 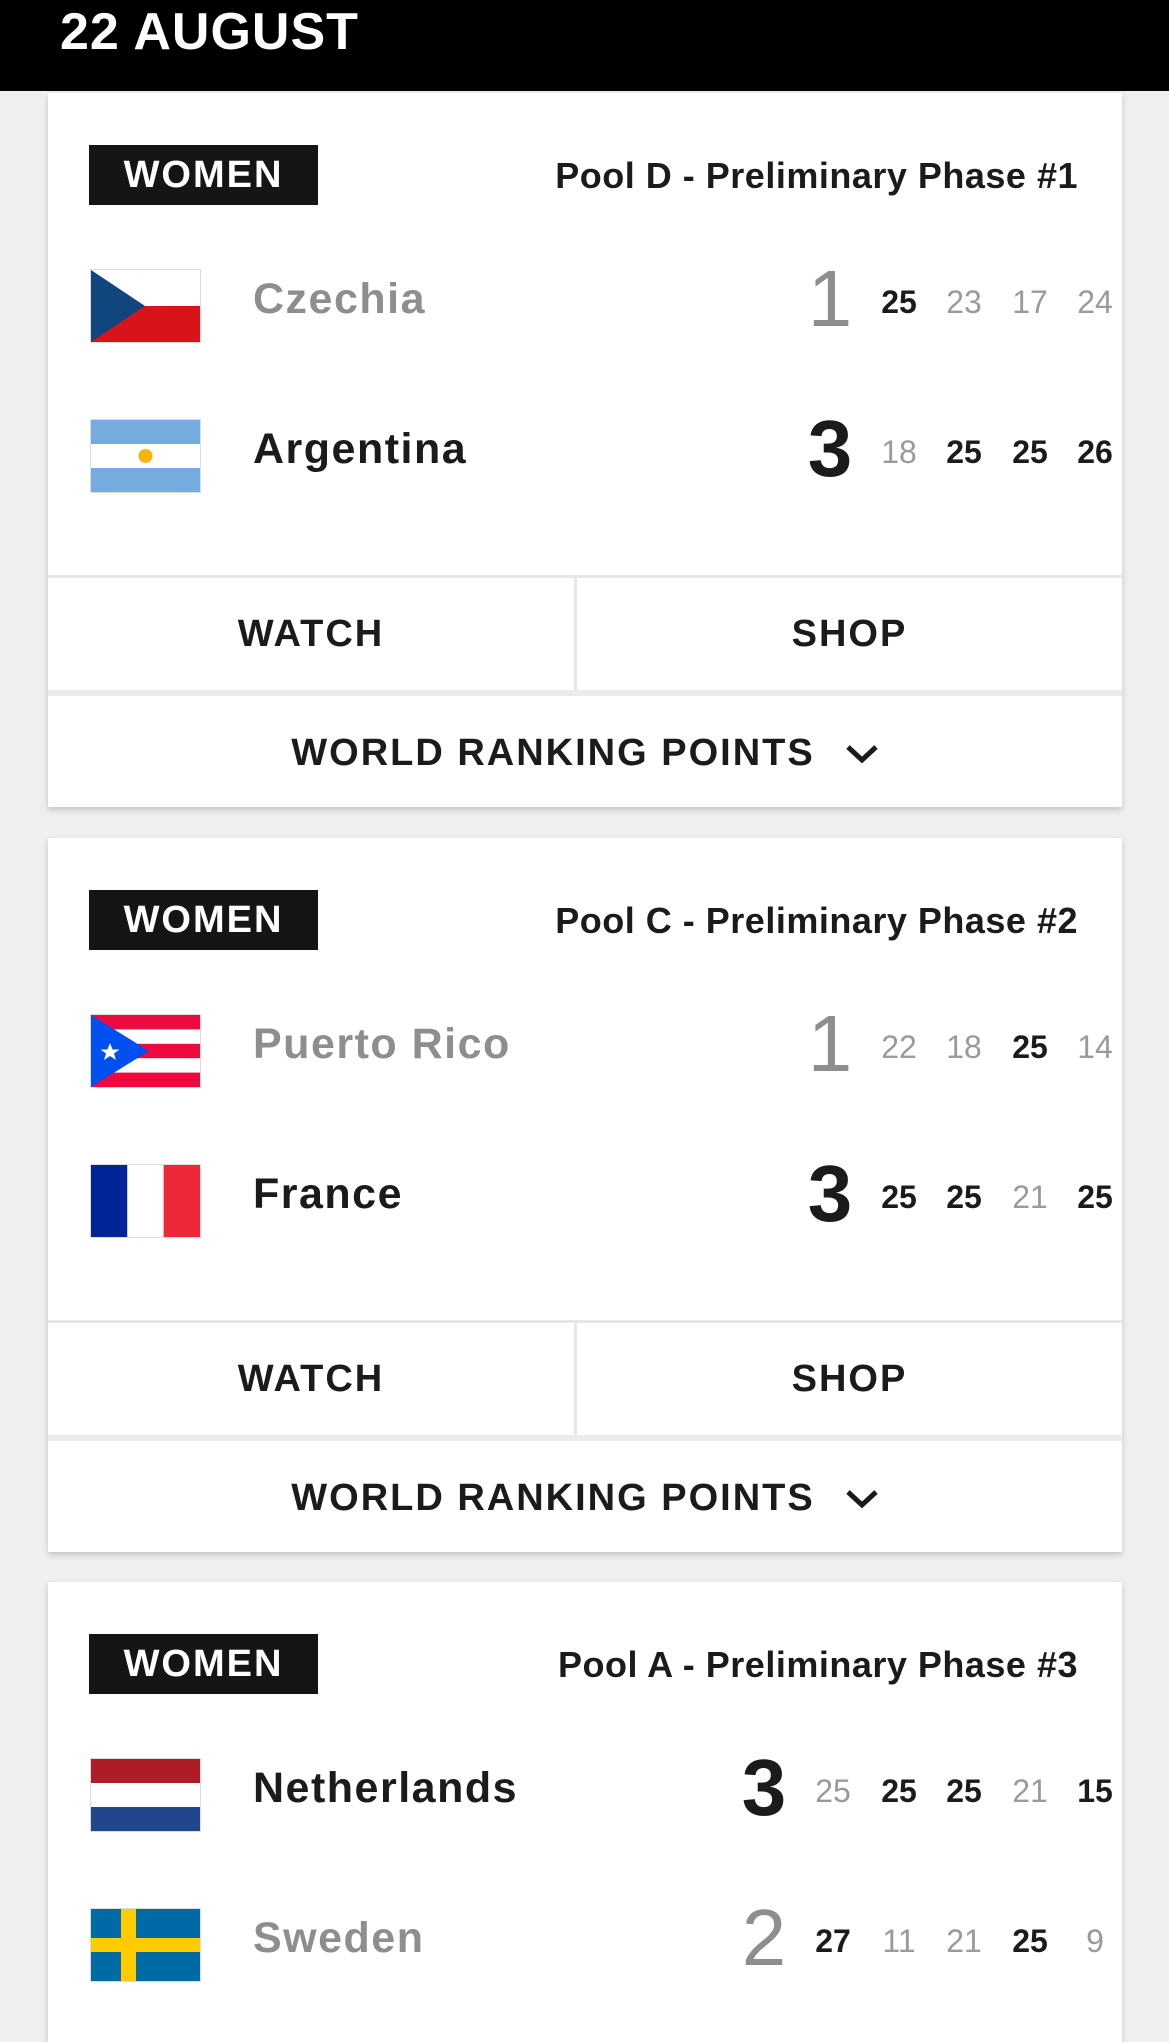 What do you see at coordinates (964, 302) in the screenshot?
I see `set-score: 23` at bounding box center [964, 302].